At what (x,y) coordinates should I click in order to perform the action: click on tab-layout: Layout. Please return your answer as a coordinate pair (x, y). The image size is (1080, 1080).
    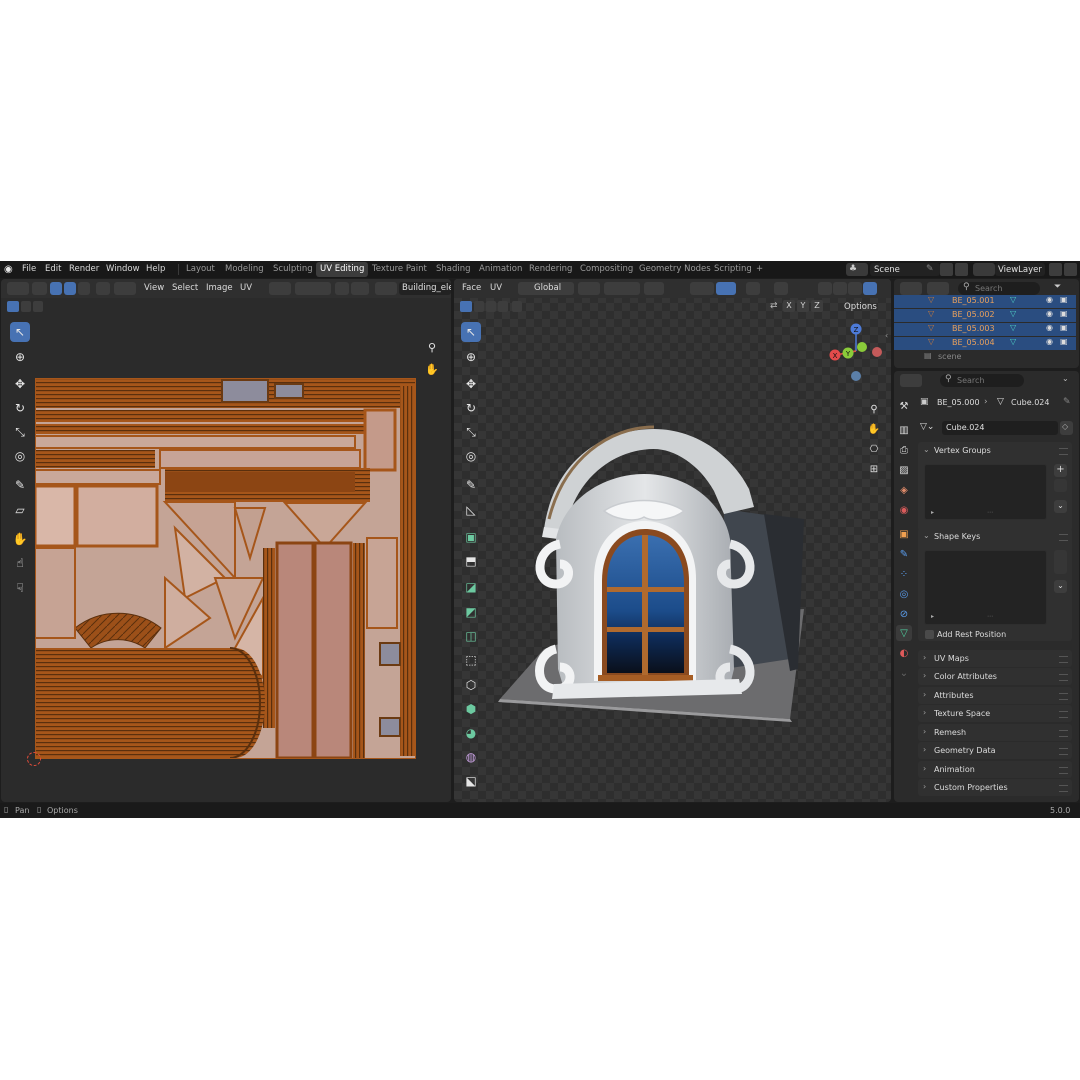
    Looking at the image, I should click on (200, 269).